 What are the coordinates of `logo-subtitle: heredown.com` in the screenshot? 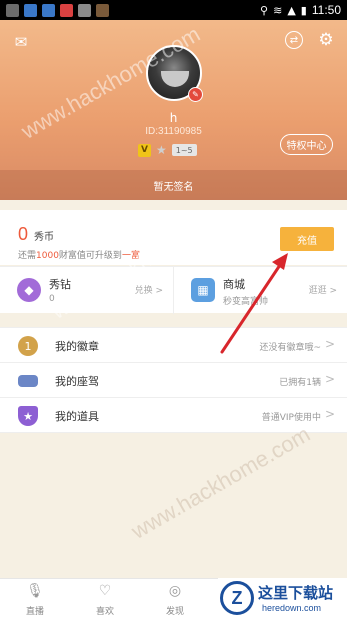 It's located at (292, 608).